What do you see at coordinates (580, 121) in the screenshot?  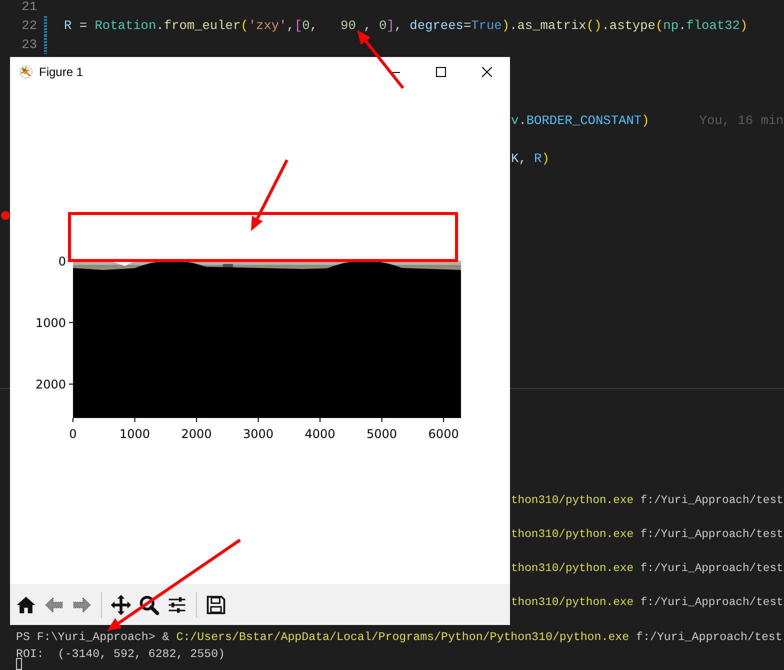 I see `code-line: v.BORDER_CONSTANT)` at bounding box center [580, 121].